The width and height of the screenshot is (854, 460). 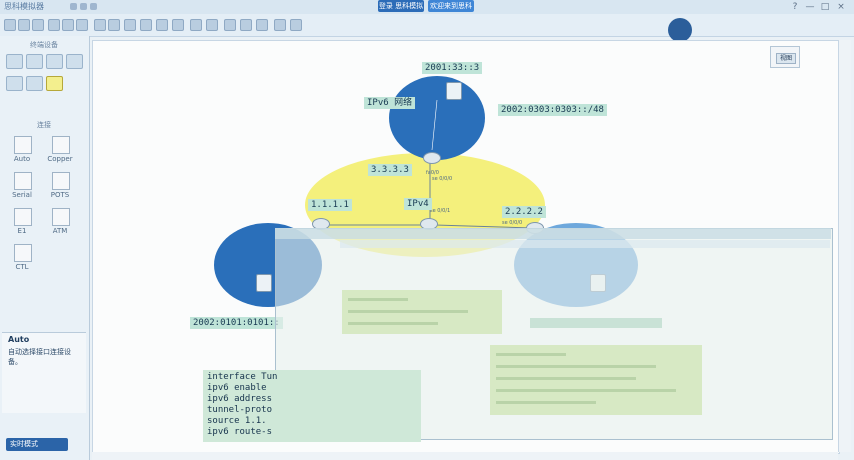 What do you see at coordinates (524, 212) in the screenshot?
I see `addr-label-r2: 2.2.2.2` at bounding box center [524, 212].